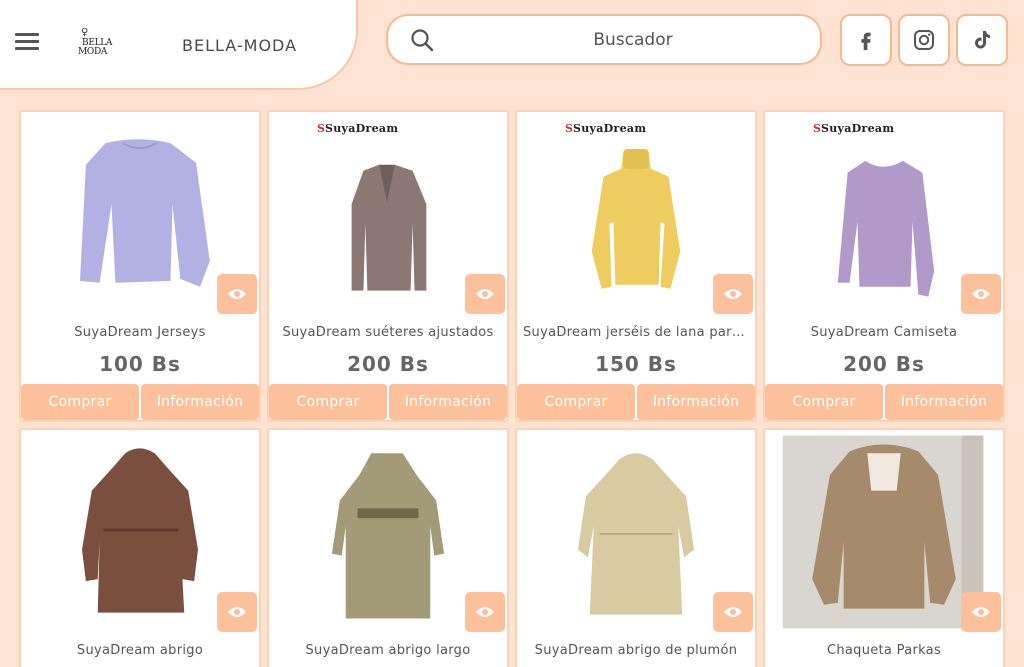  What do you see at coordinates (140, 332) in the screenshot?
I see `product-name: SuyaDream Jerseys` at bounding box center [140, 332].